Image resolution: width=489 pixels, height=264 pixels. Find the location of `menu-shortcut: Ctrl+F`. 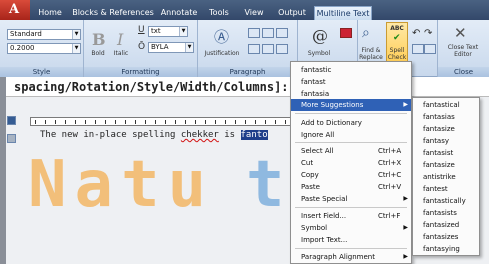

menu-shortcut: Ctrl+F is located at coordinates (389, 216).